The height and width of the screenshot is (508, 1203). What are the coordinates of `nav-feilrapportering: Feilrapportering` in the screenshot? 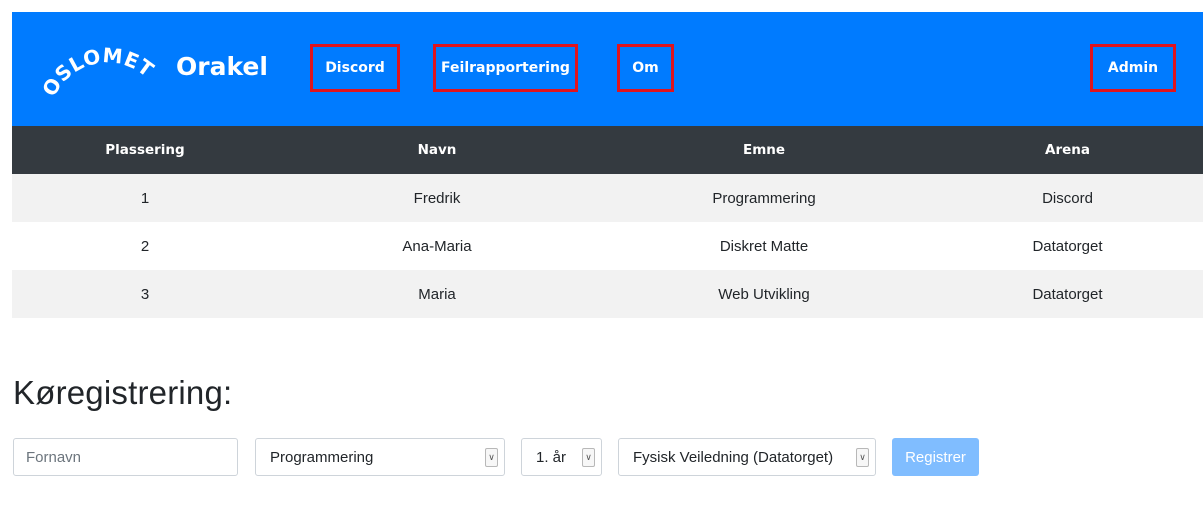 It's located at (505, 68).